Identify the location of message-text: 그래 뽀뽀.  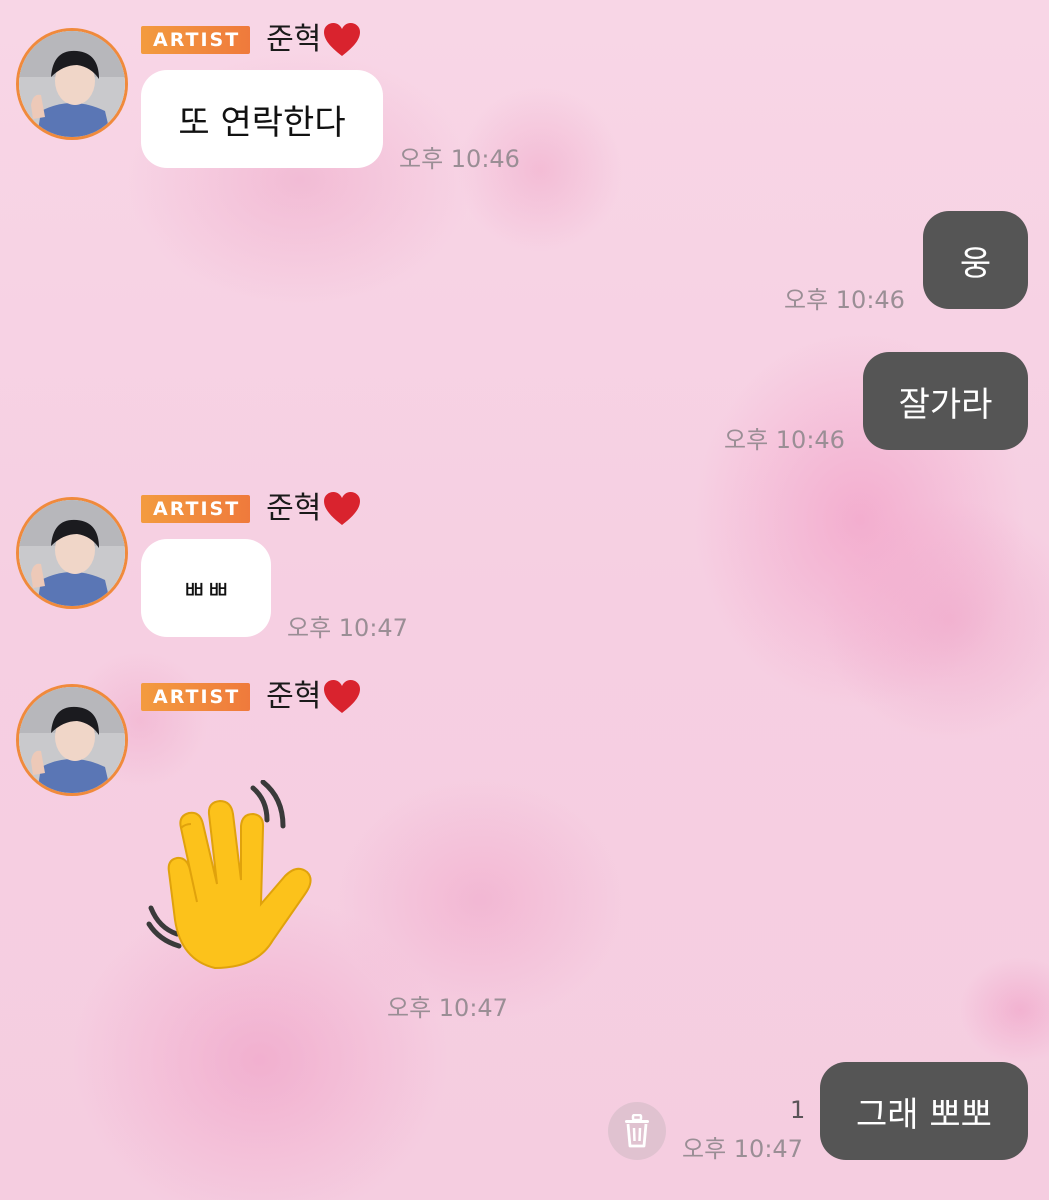
(924, 1114).